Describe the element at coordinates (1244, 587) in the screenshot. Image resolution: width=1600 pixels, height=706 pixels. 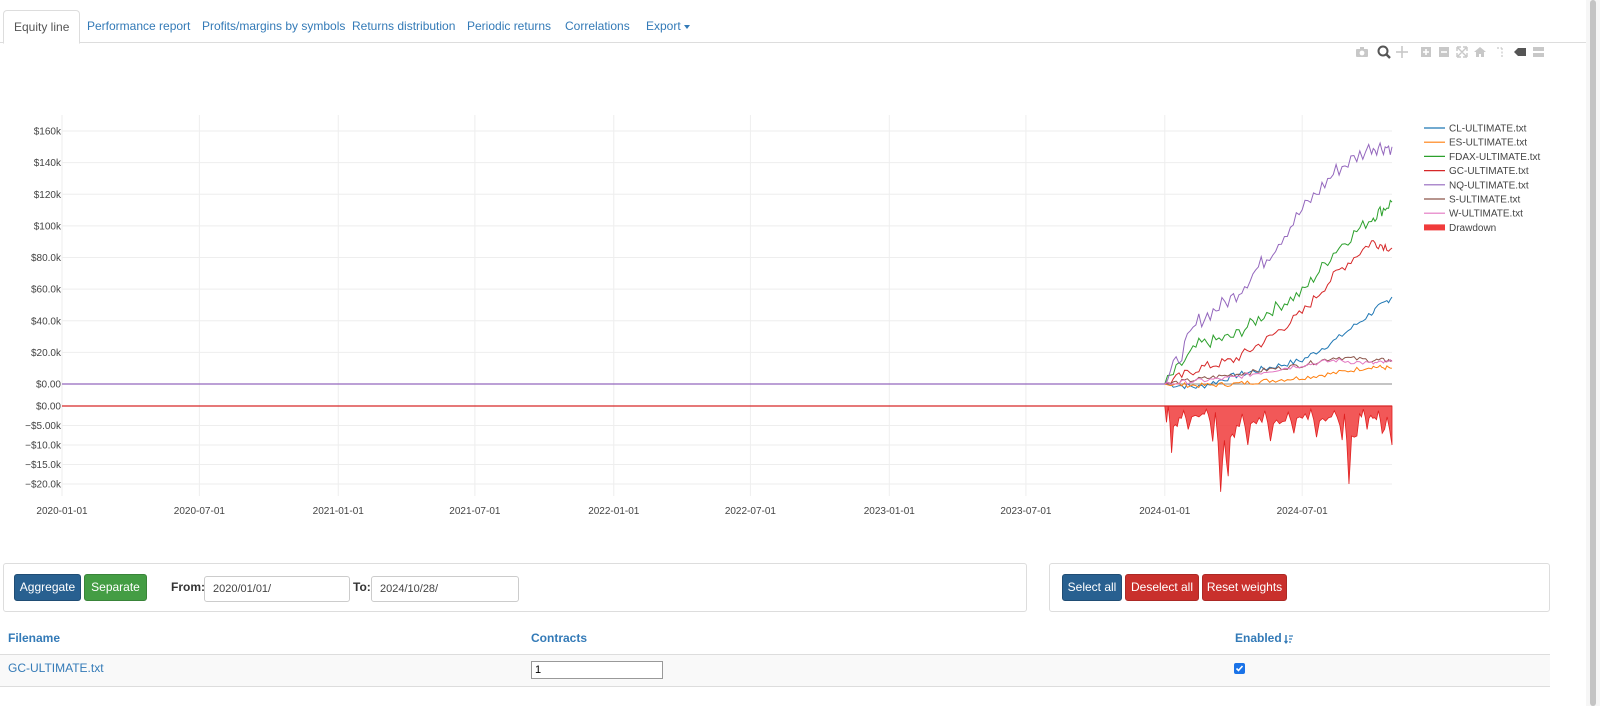
I see `reset-weights-button: Reset weights` at that location.